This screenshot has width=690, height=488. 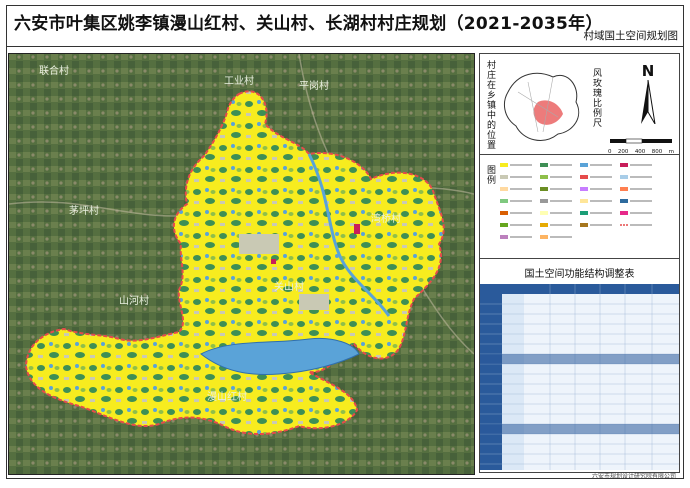 I want to click on location-label: 村庄在乡镇中的位置, so click(x=490, y=105).